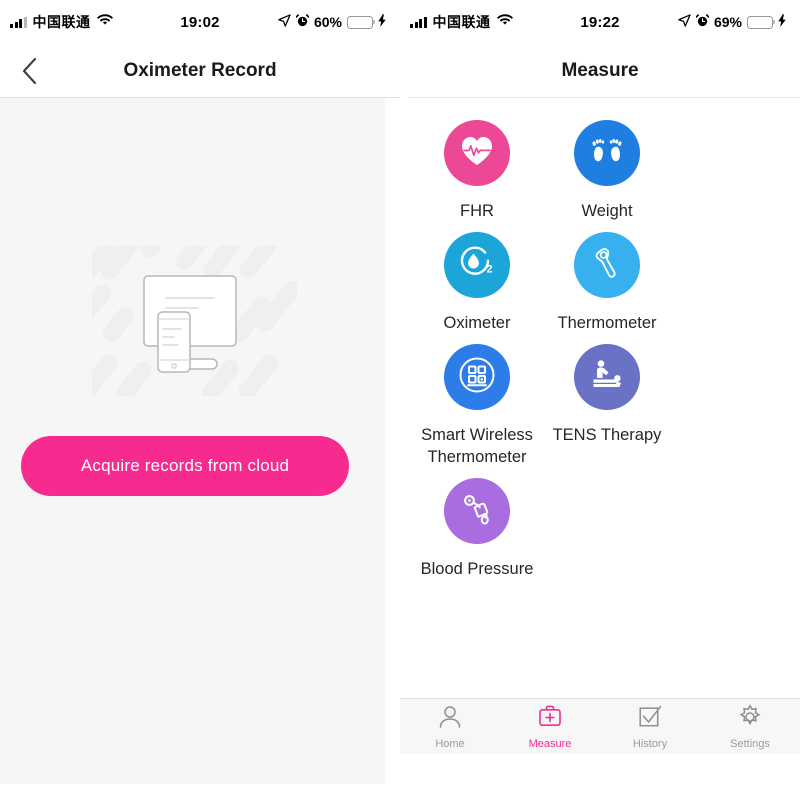 The height and width of the screenshot is (800, 800). I want to click on tile-oximeter: 2 Oximeter, so click(477, 283).